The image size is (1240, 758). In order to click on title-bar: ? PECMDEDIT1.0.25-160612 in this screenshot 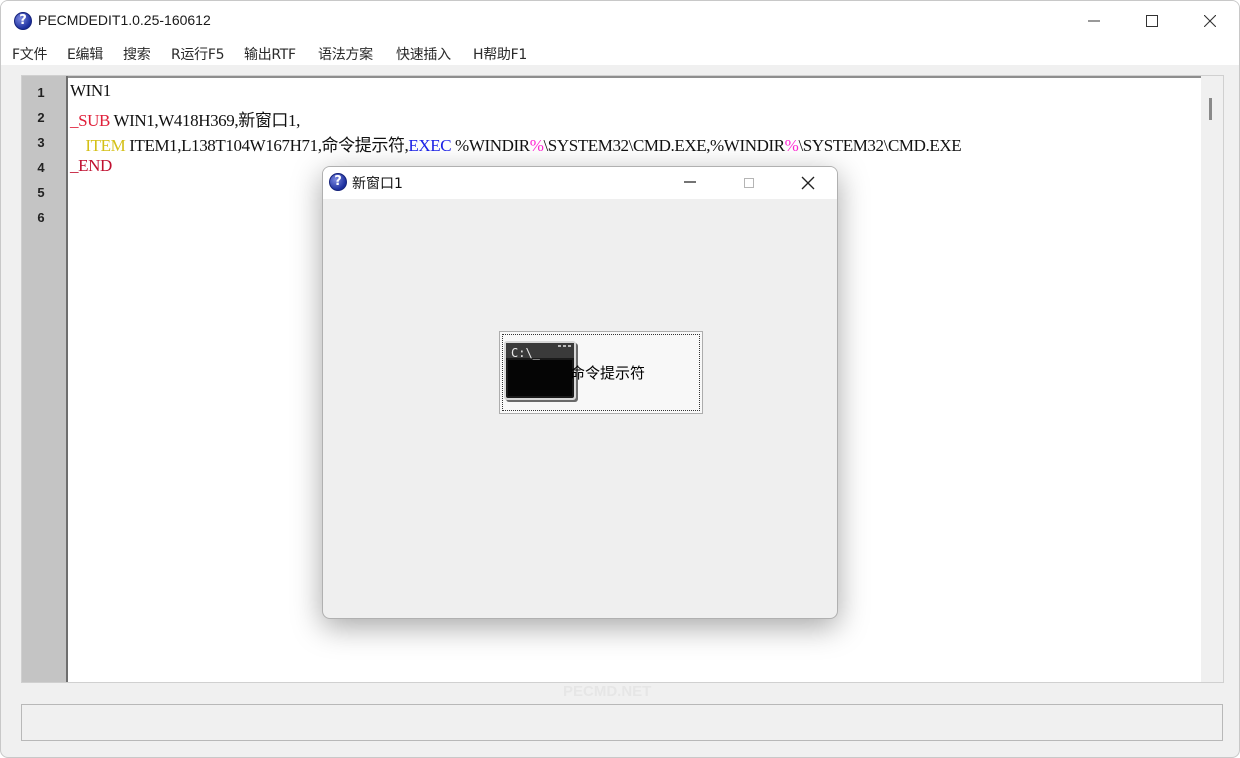, I will do `click(620, 21)`.